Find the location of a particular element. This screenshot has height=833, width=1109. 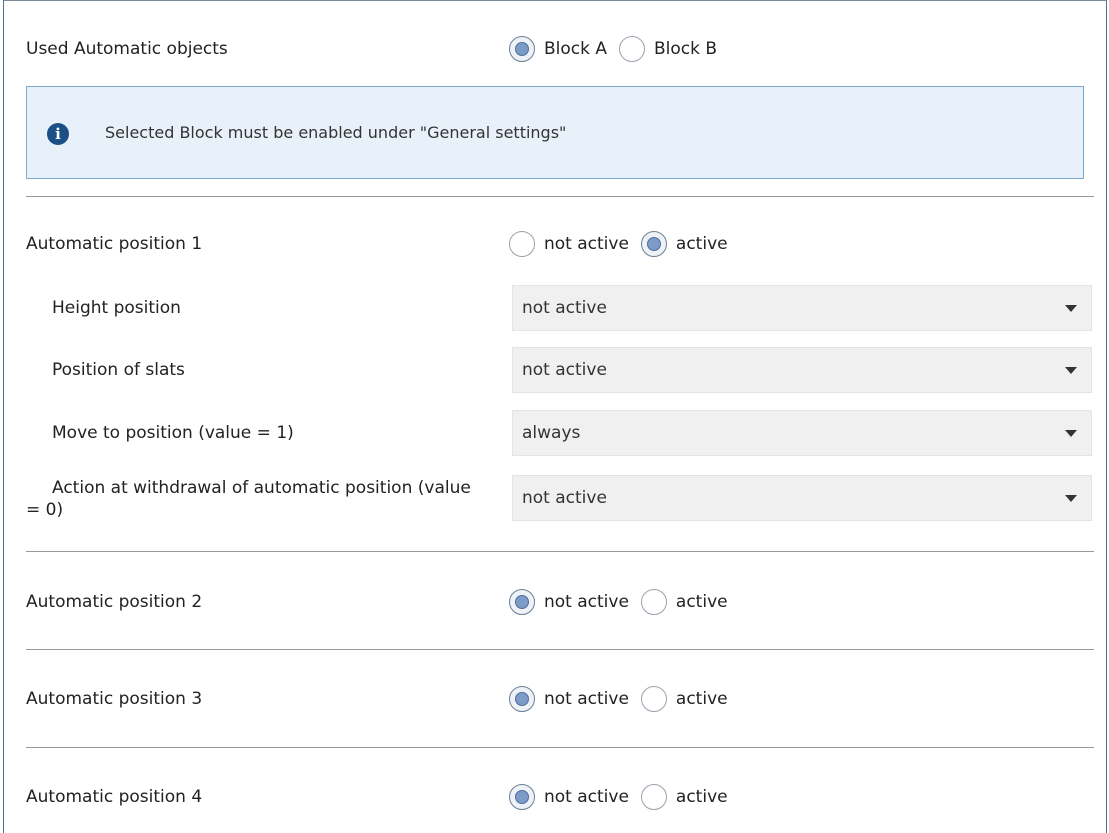

withdrawal-action-value: not active is located at coordinates (564, 498).